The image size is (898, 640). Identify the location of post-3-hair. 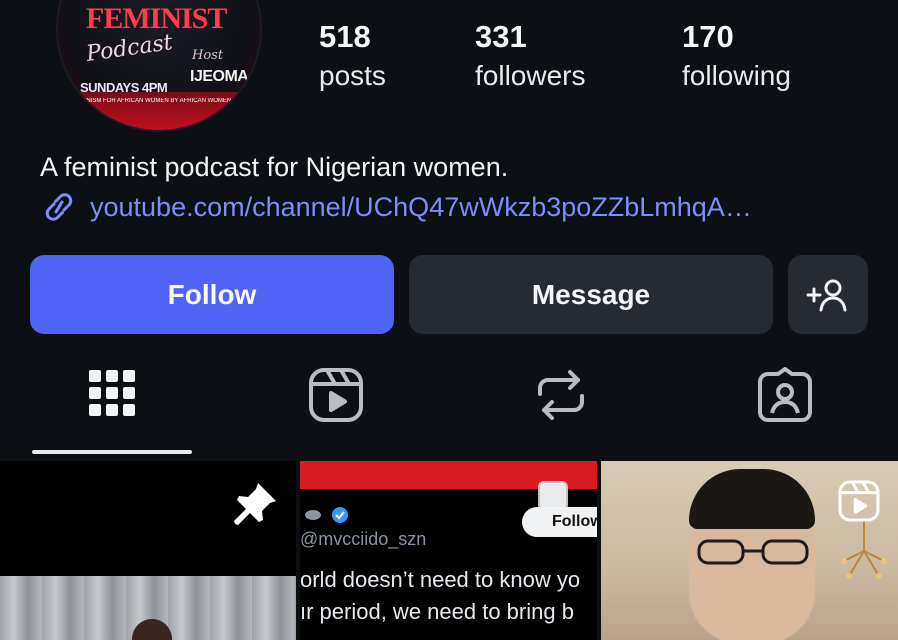
(752, 499).